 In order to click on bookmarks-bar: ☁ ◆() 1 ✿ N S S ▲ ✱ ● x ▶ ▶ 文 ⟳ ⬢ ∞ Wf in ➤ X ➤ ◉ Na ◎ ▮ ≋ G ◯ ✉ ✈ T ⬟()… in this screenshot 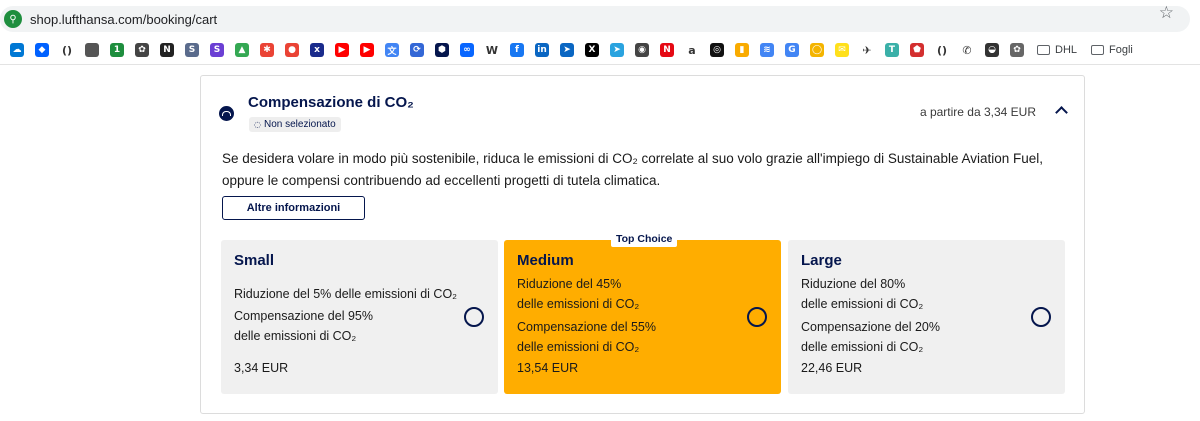, I will do `click(600, 50)`.